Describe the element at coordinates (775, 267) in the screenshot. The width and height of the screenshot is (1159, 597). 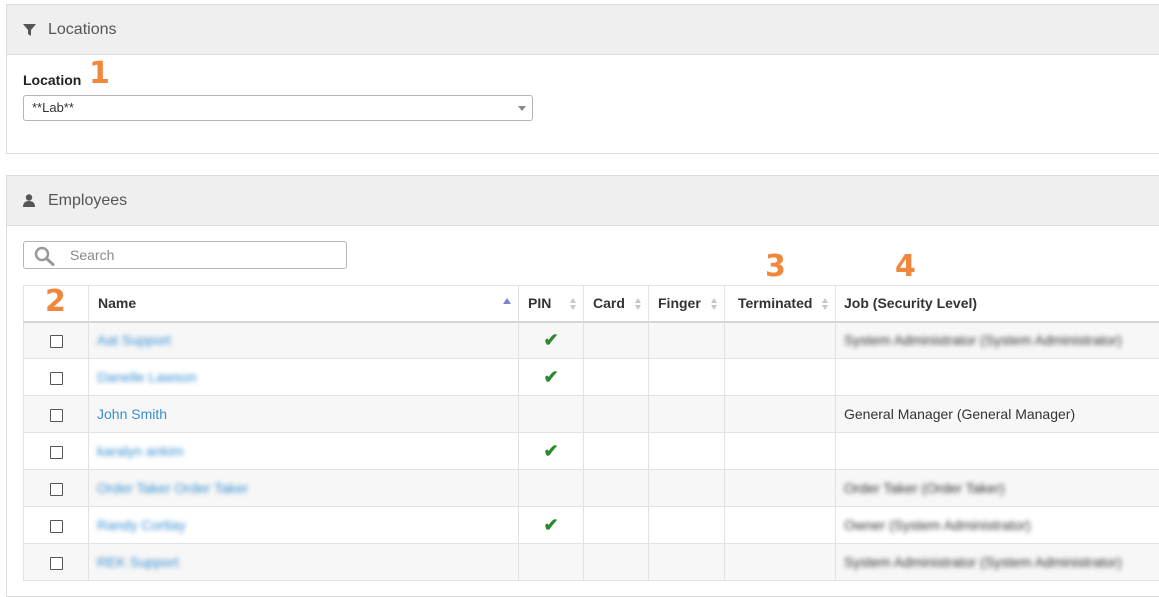
I see `annotation-3: 3` at that location.